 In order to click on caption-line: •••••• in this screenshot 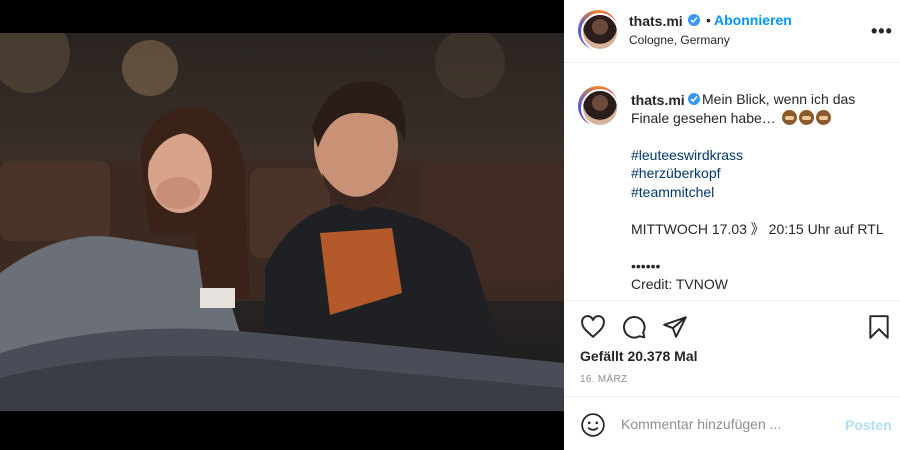, I will do `click(646, 265)`.